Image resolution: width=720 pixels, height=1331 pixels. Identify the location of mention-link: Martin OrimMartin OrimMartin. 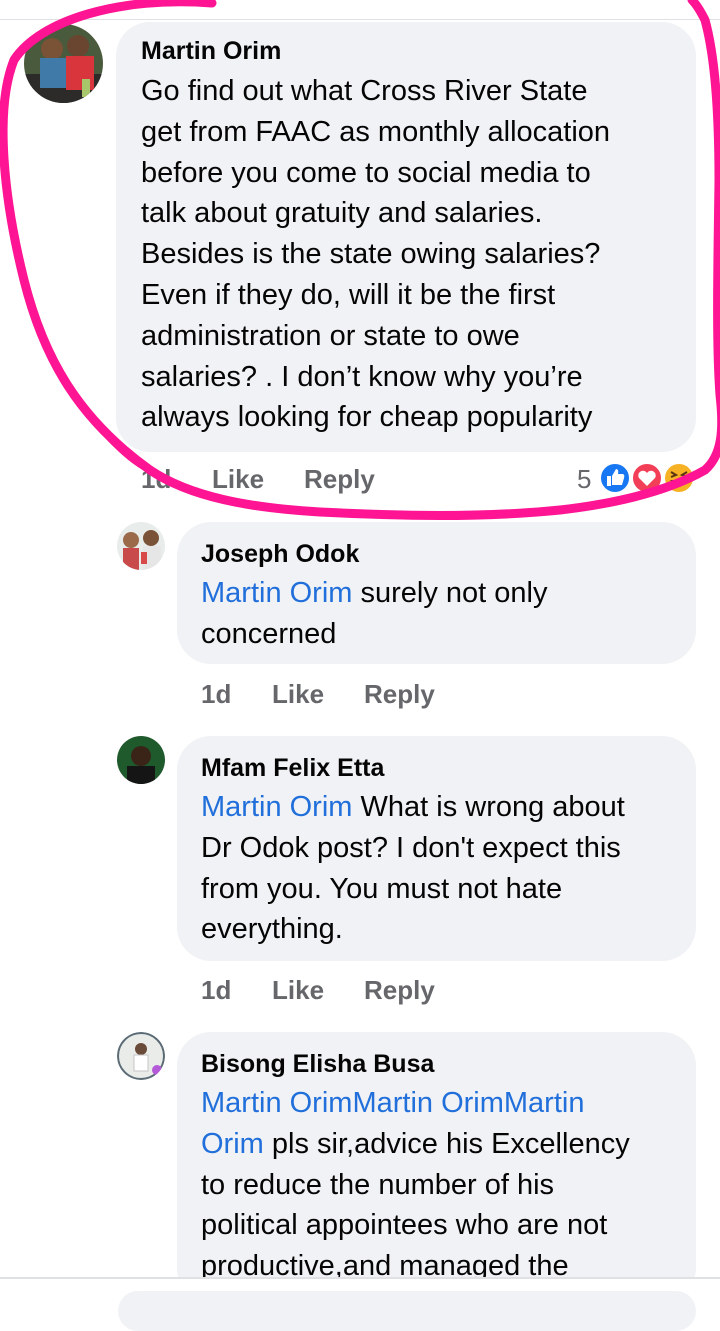
(438, 1103).